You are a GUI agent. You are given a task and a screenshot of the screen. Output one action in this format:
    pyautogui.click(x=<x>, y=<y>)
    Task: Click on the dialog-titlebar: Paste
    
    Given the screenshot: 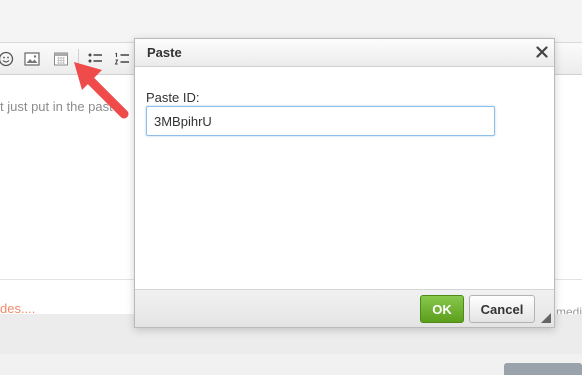 What is the action you would take?
    pyautogui.click(x=344, y=53)
    